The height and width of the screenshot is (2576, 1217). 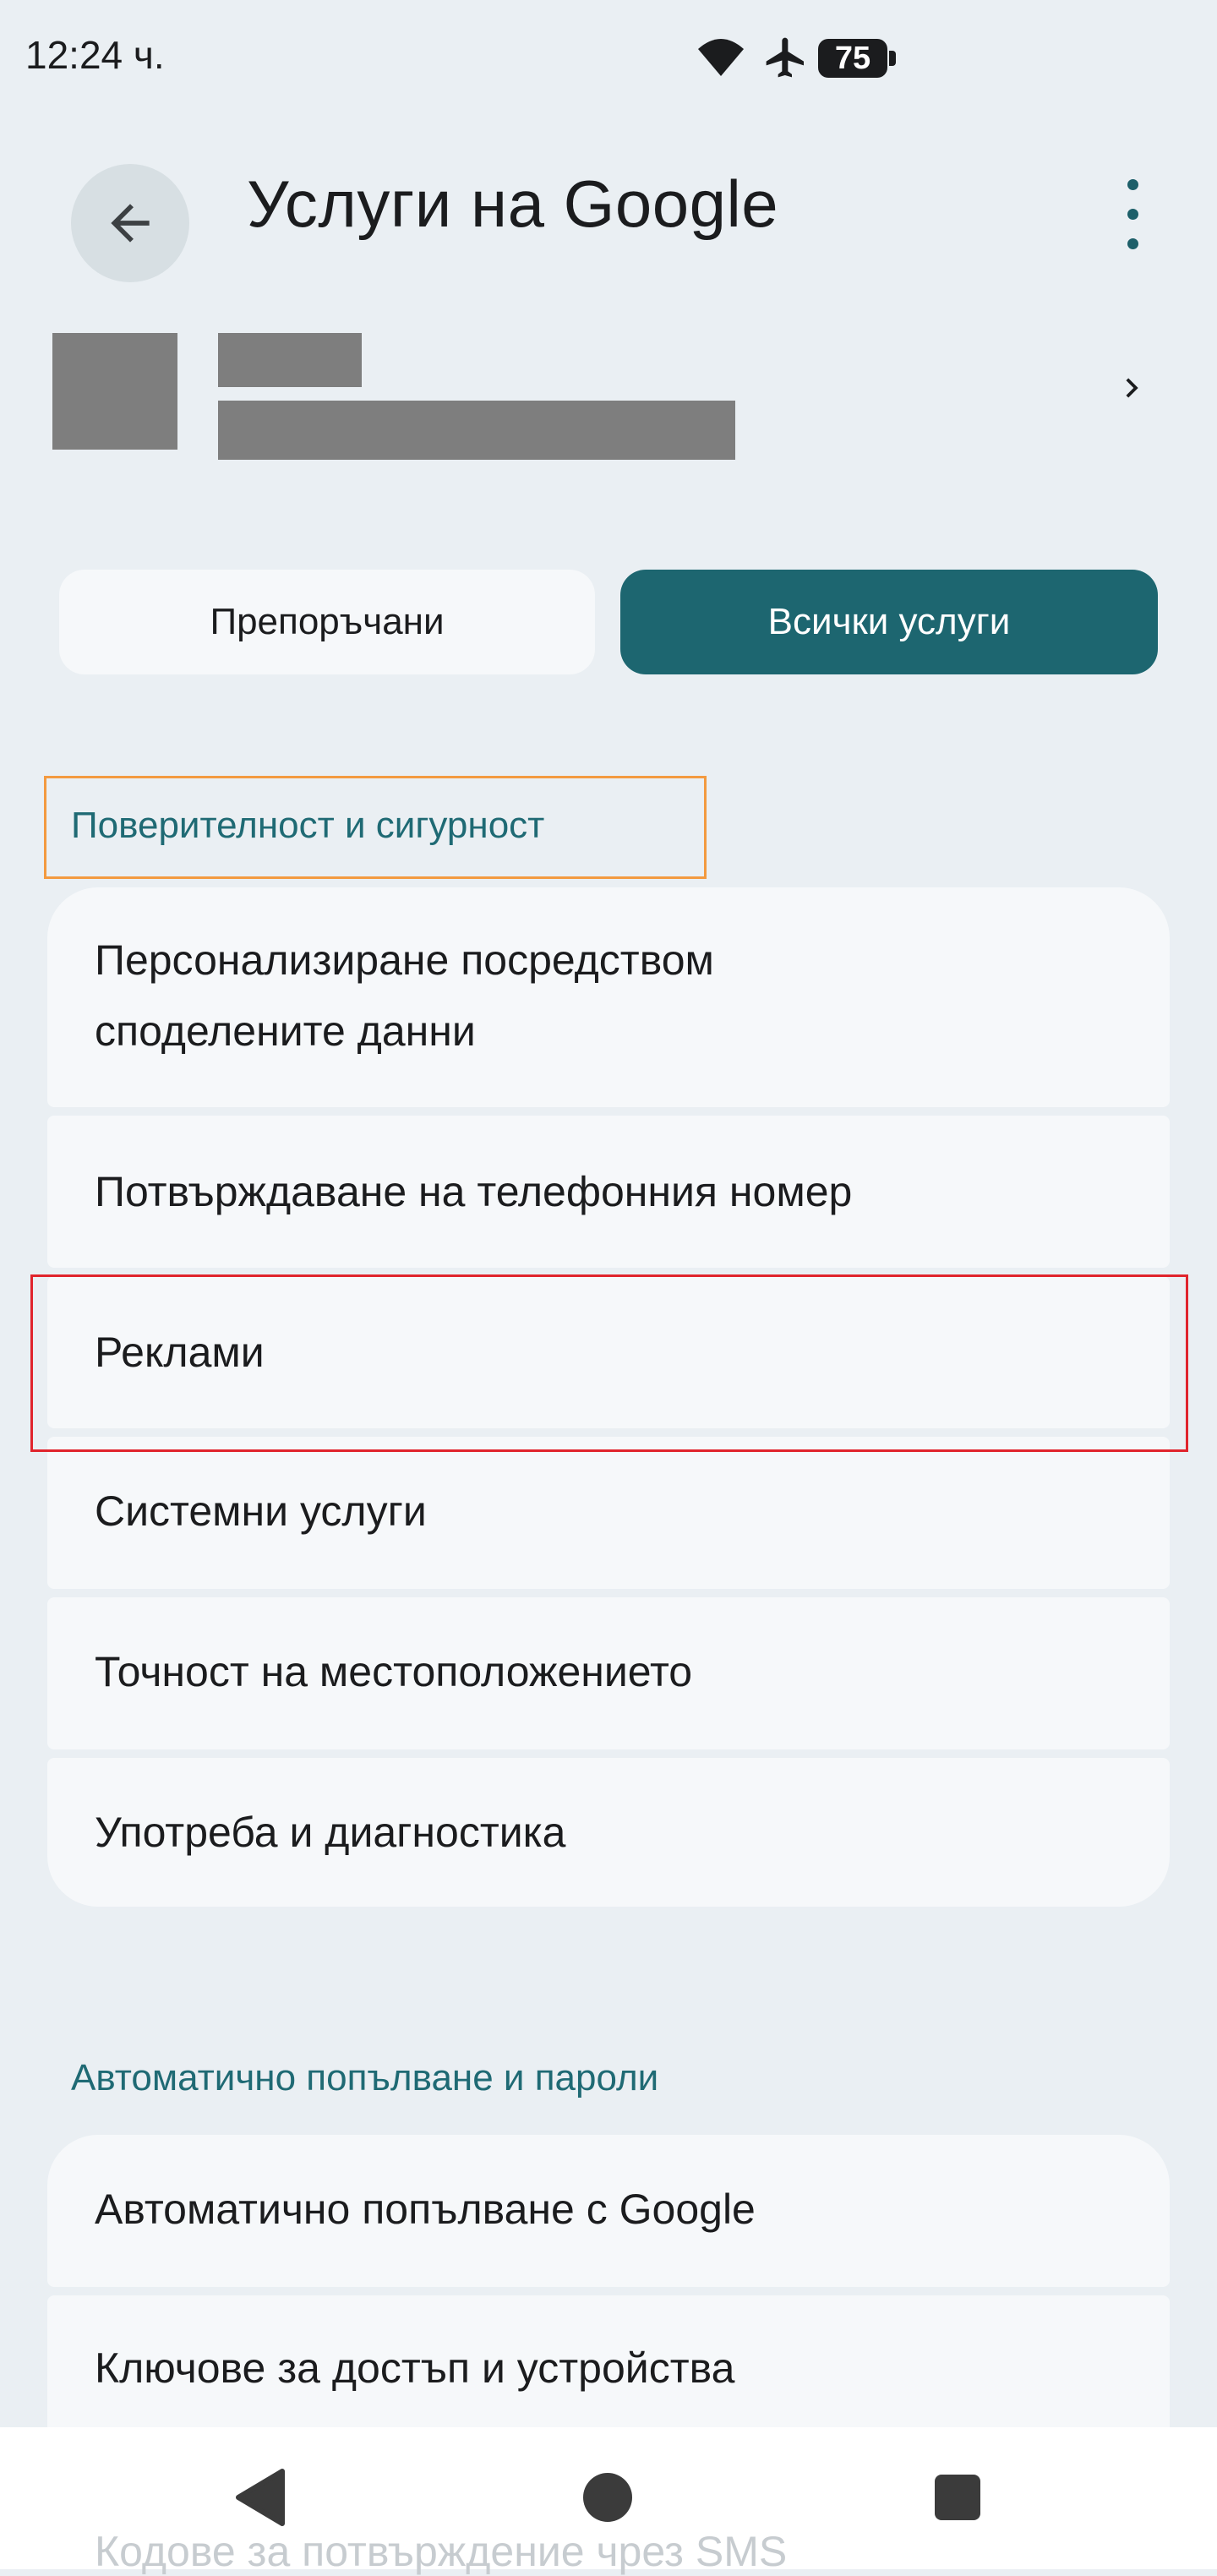 What do you see at coordinates (290, 360) in the screenshot?
I see `account-name-redacted` at bounding box center [290, 360].